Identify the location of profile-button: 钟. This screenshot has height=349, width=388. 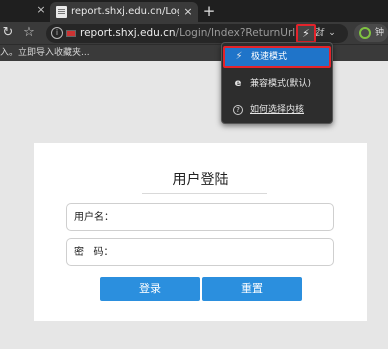
(371, 33).